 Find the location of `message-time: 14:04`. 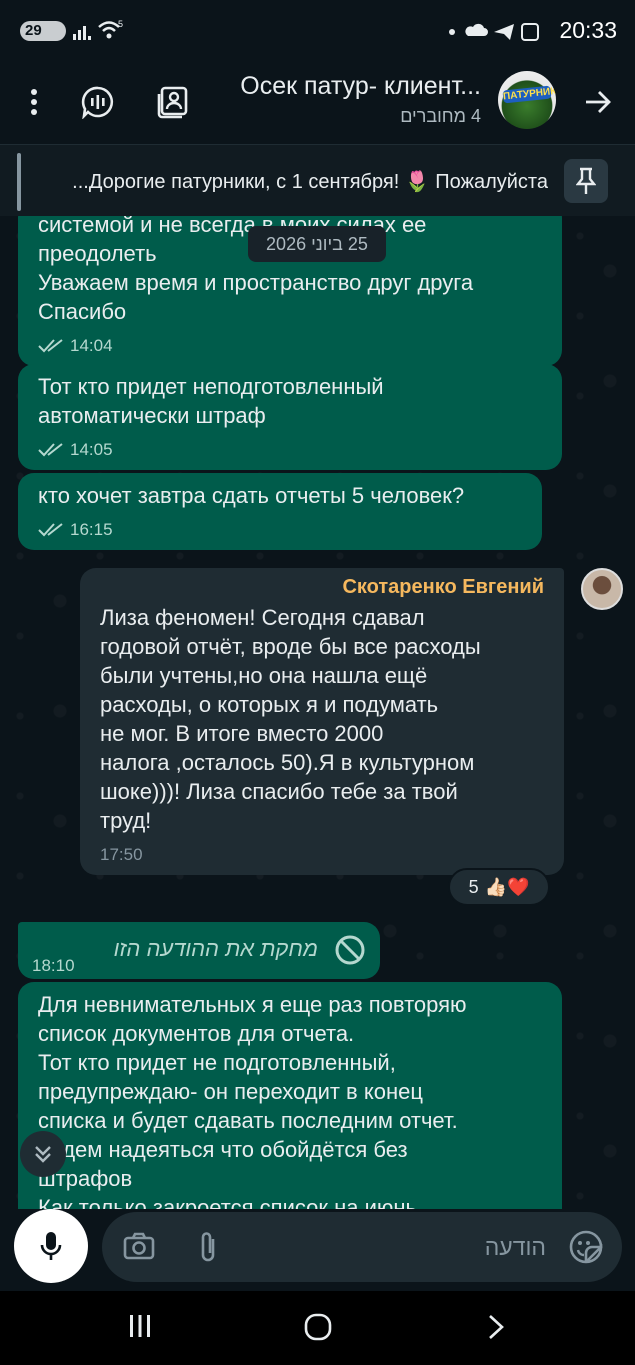

message-time: 14:04 is located at coordinates (91, 345).